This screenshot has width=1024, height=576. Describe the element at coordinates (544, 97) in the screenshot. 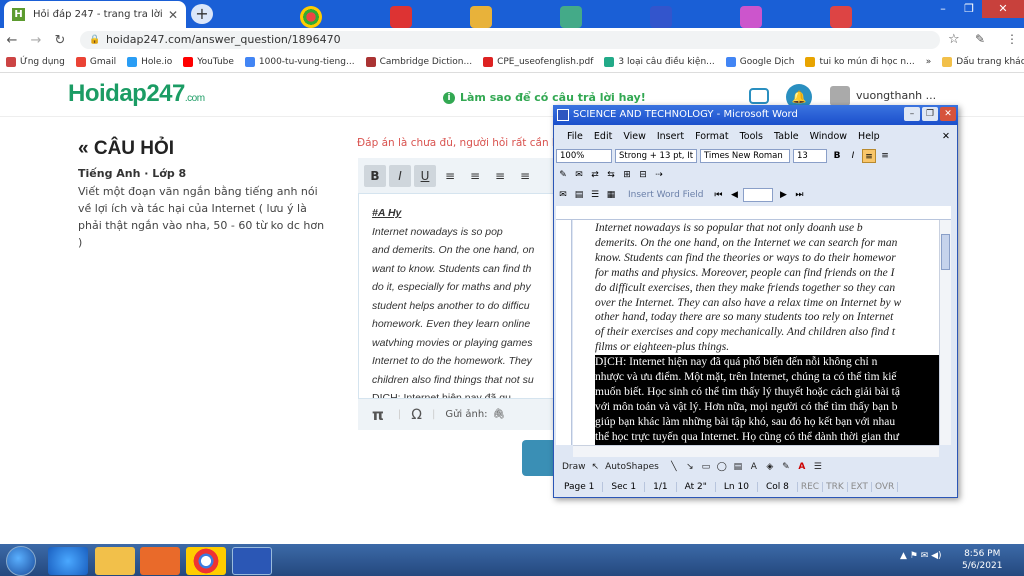

I see `help-link: i Làm sao để có câu trả lời hay!` at that location.